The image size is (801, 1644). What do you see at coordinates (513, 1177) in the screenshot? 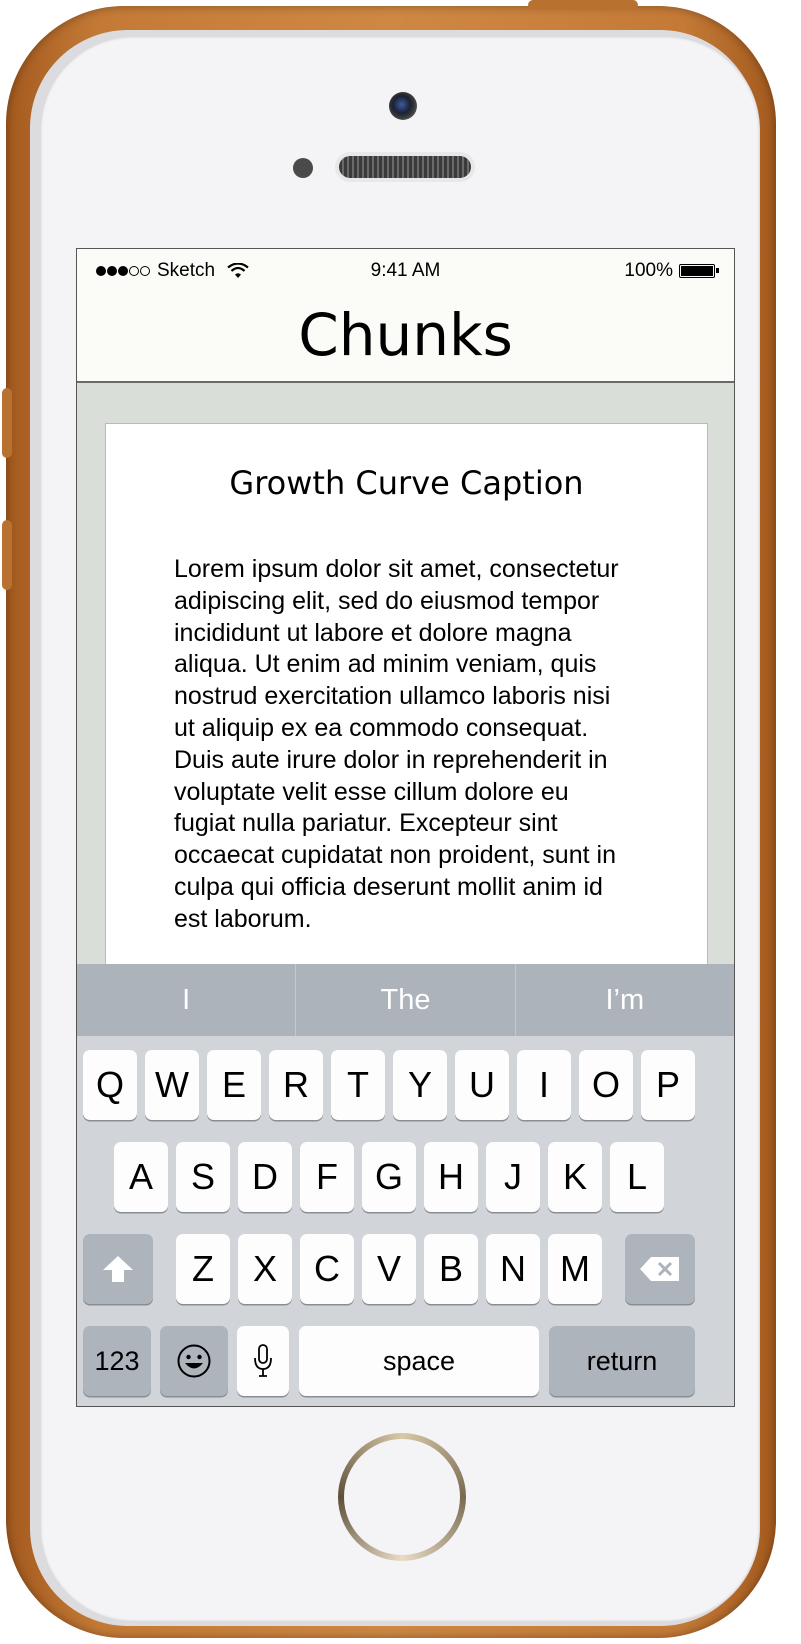
I see `key-j: J` at bounding box center [513, 1177].